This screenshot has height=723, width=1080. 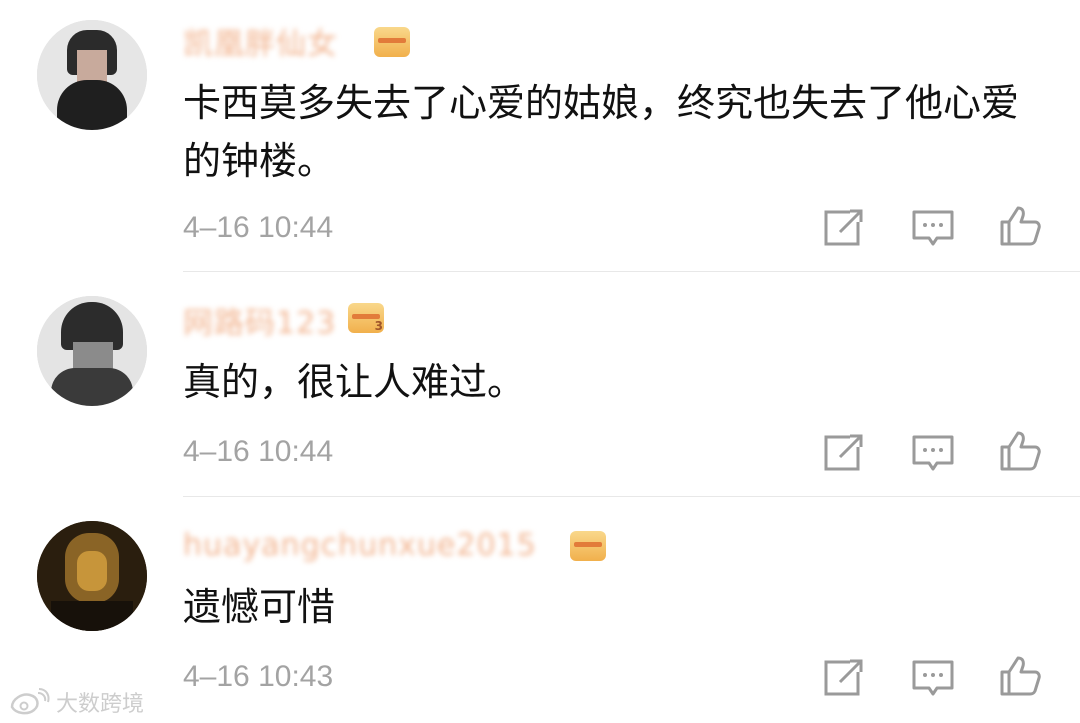 I want to click on share-edit-icon, so click(x=843, y=677).